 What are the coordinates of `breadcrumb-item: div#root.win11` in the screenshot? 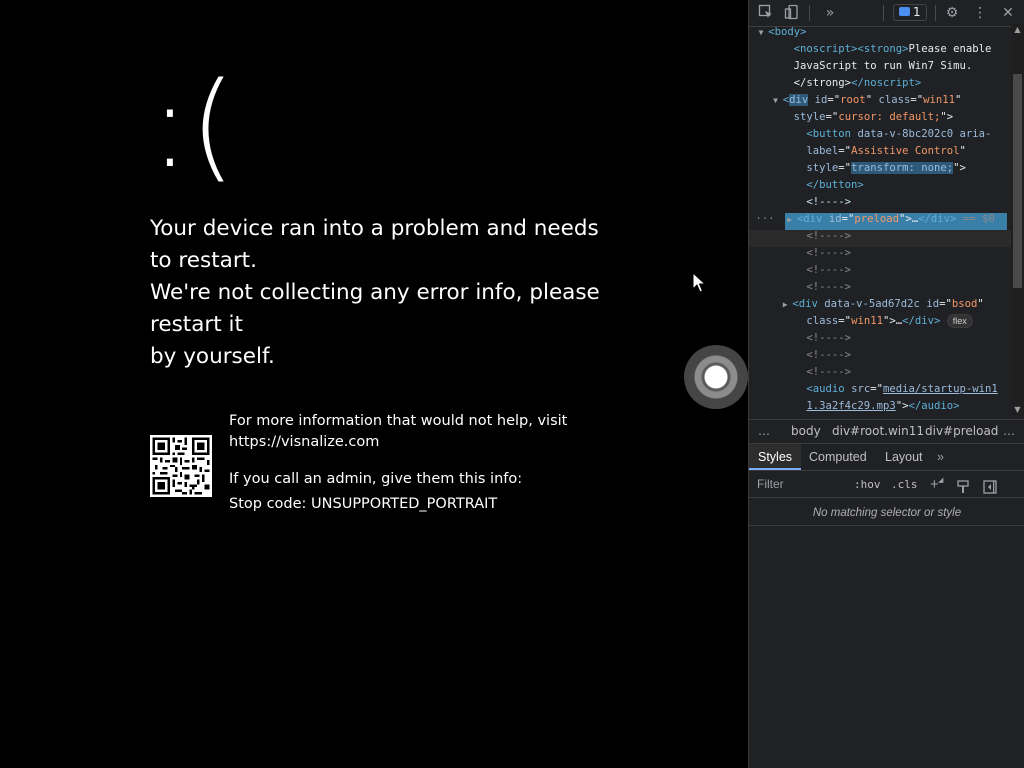 It's located at (878, 431).